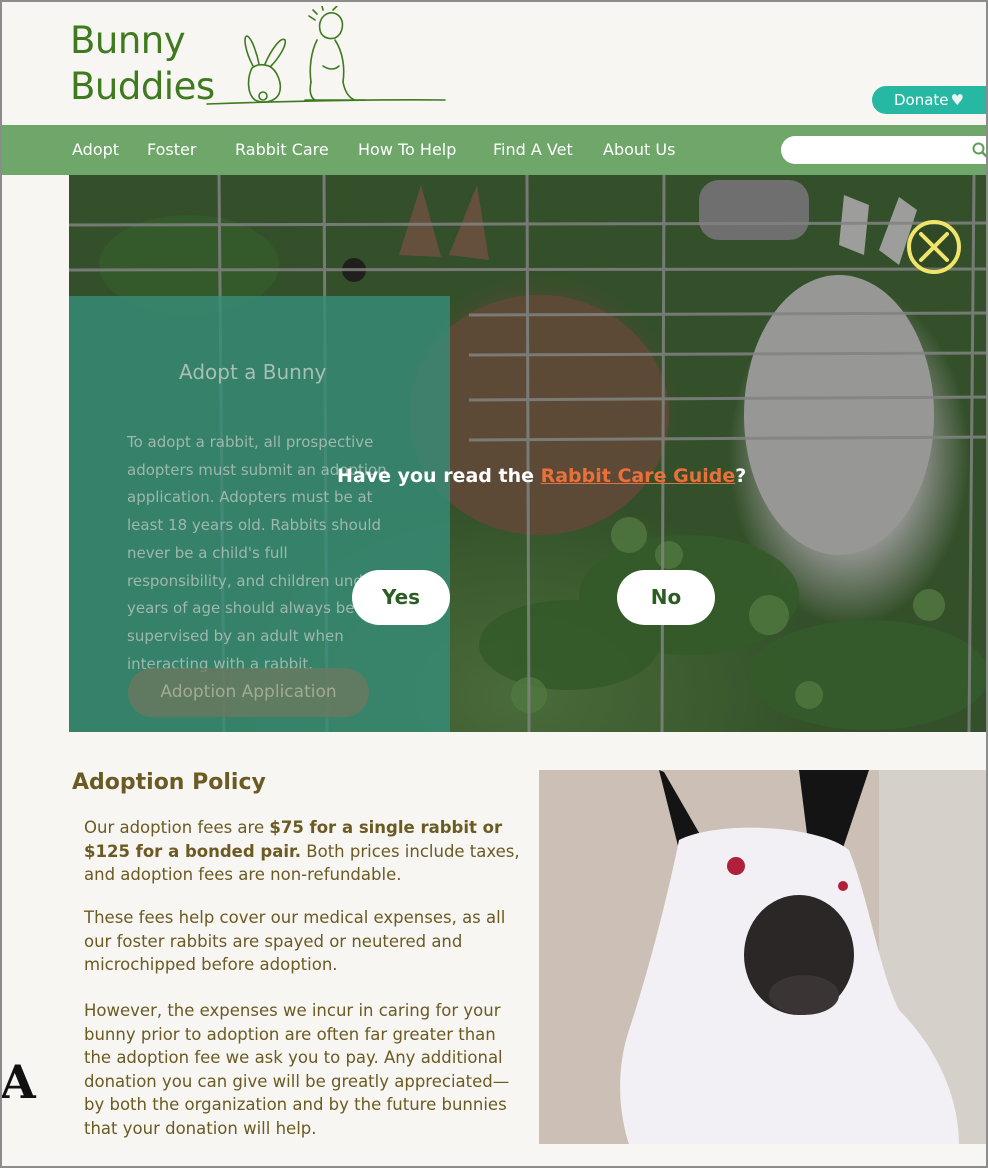 Image resolution: width=988 pixels, height=1168 pixels. I want to click on site-logo-text: Bunny Buddies, so click(142, 64).